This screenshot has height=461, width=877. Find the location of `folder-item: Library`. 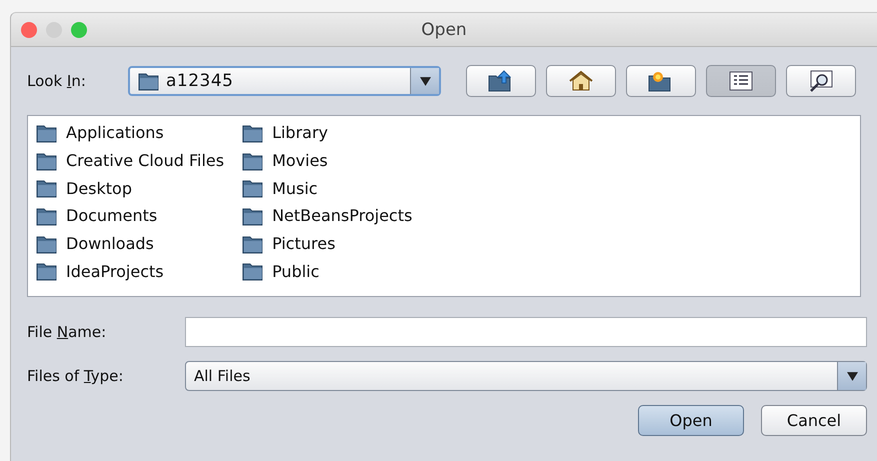

folder-item: Library is located at coordinates (300, 132).